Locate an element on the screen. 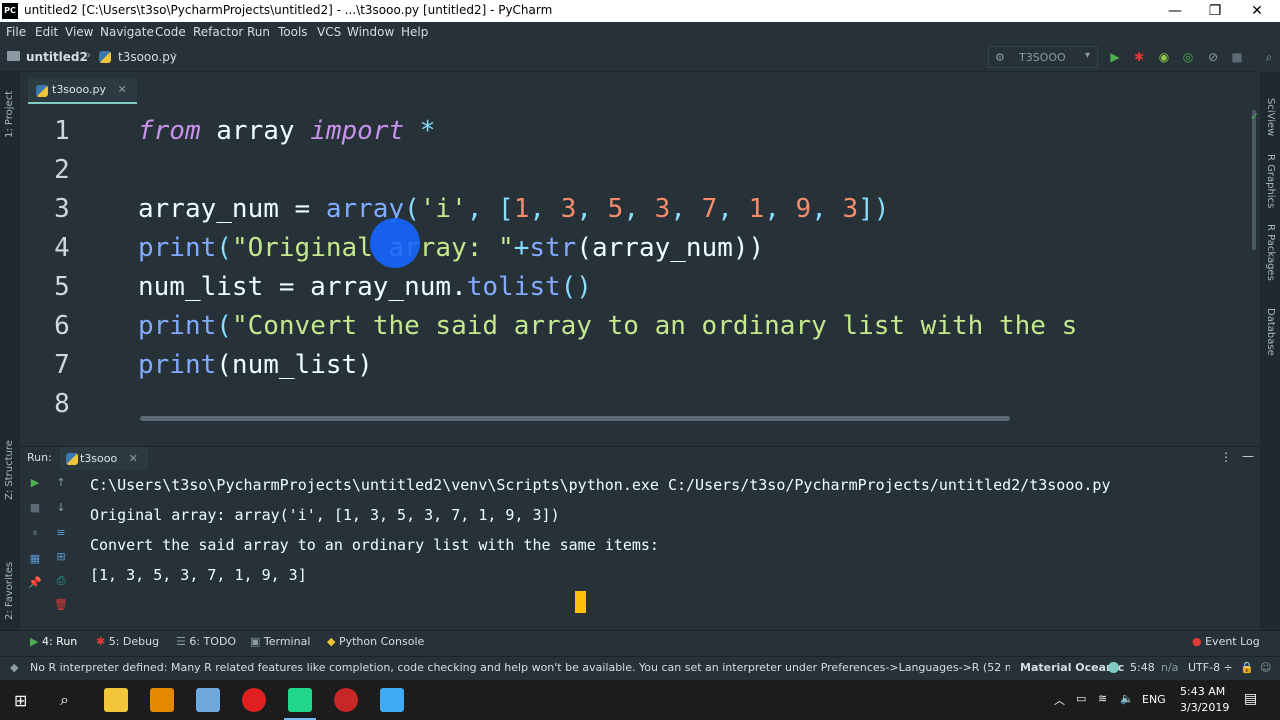 The height and width of the screenshot is (720, 1280). inspector-icon: ☺ is located at coordinates (1265, 667).